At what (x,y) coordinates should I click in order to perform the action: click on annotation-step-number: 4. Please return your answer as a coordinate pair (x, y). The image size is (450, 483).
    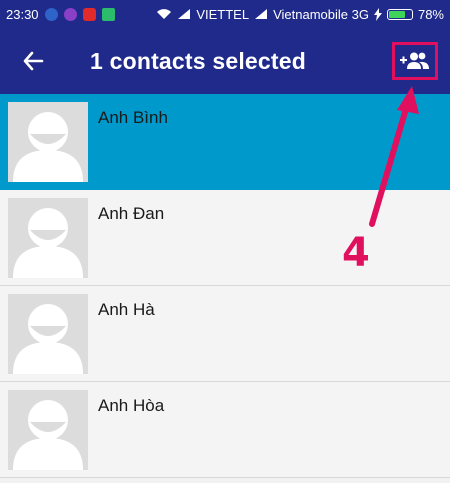
    Looking at the image, I should click on (356, 253).